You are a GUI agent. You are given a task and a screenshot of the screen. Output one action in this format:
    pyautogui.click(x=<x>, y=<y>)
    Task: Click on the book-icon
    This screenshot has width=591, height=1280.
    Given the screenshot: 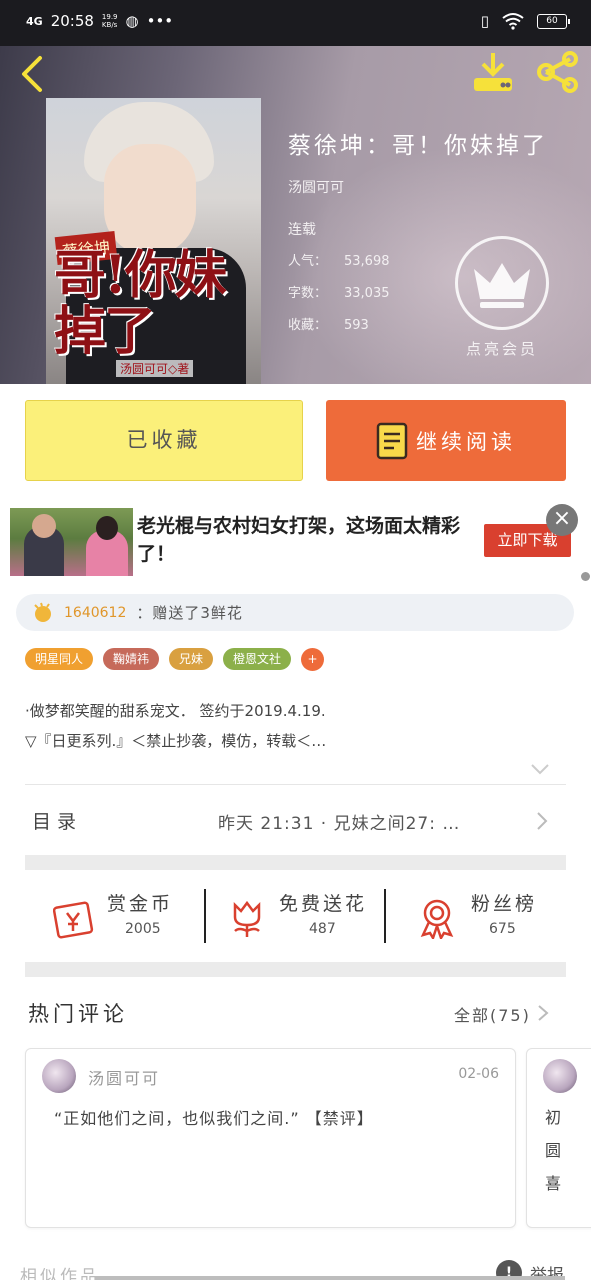 What is the action you would take?
    pyautogui.click(x=392, y=440)
    